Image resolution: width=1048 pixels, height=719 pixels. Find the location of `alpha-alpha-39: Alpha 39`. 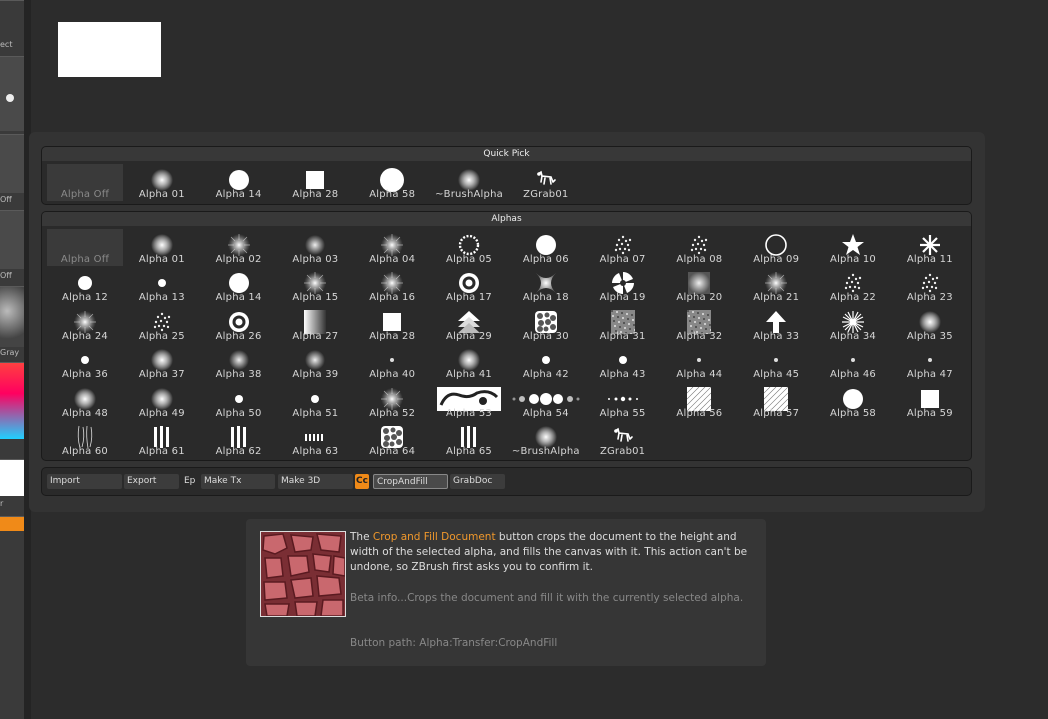

alpha-alpha-39: Alpha 39 is located at coordinates (315, 362).